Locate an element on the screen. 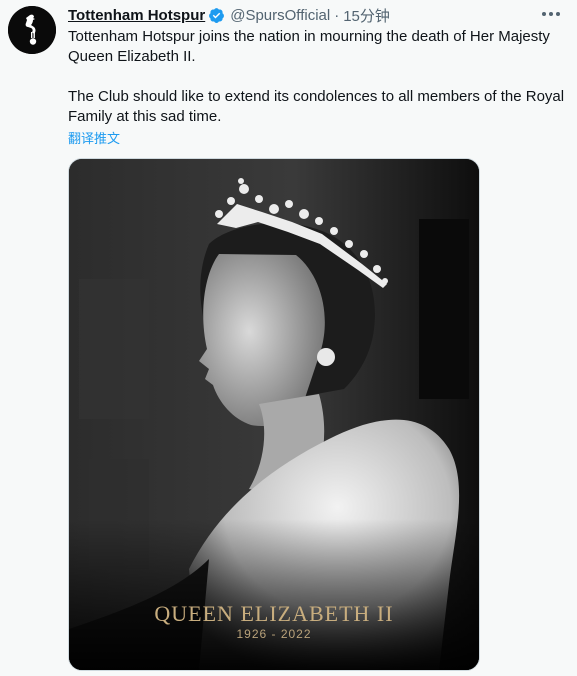  avatar is located at coordinates (32, 30).